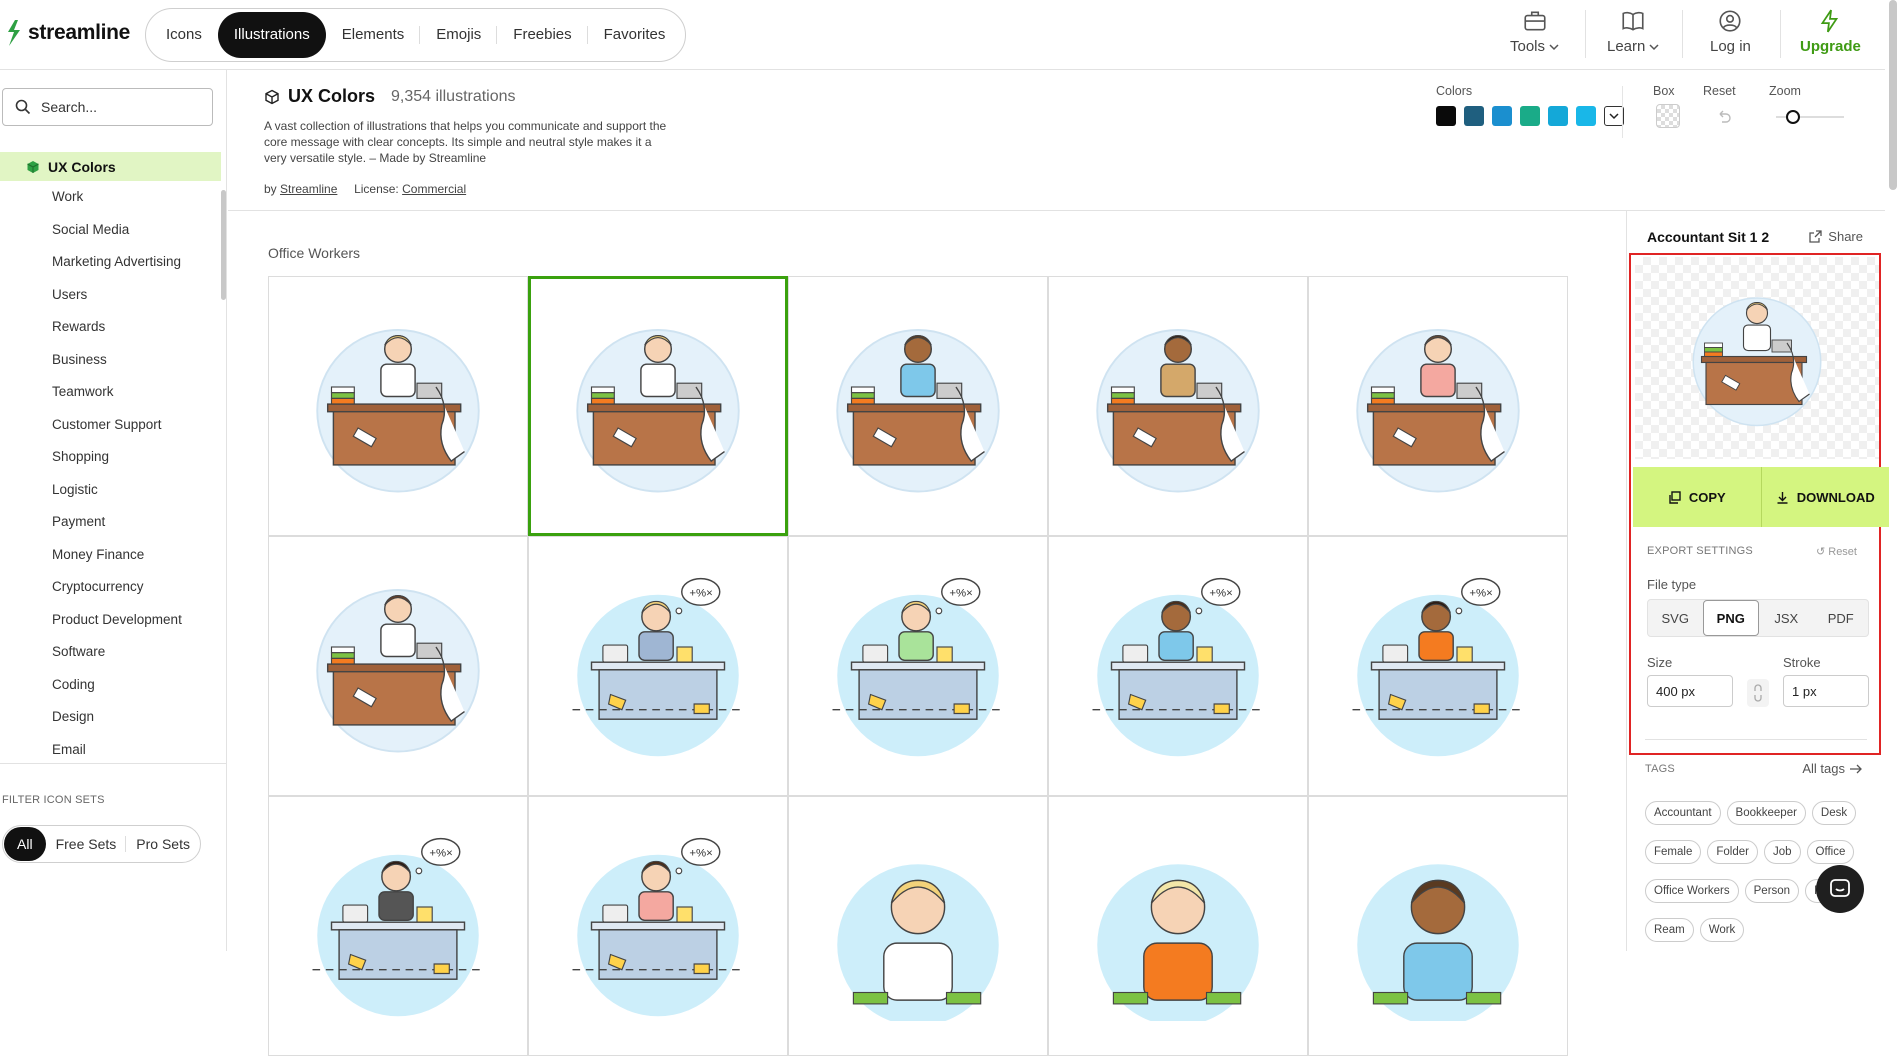  What do you see at coordinates (1673, 852) in the screenshot?
I see `tag-chip: Female` at bounding box center [1673, 852].